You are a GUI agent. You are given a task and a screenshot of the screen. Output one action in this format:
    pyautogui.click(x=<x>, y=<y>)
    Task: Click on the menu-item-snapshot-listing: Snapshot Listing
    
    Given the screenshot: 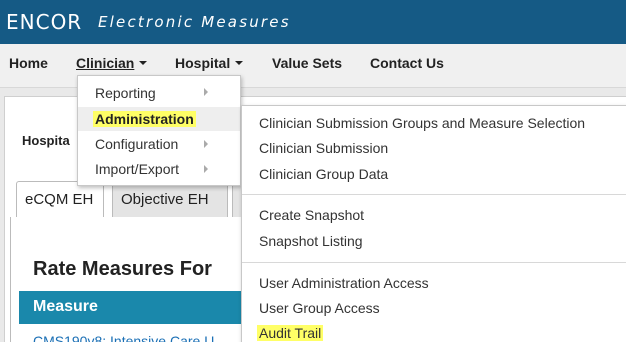 What is the action you would take?
    pyautogui.click(x=311, y=241)
    